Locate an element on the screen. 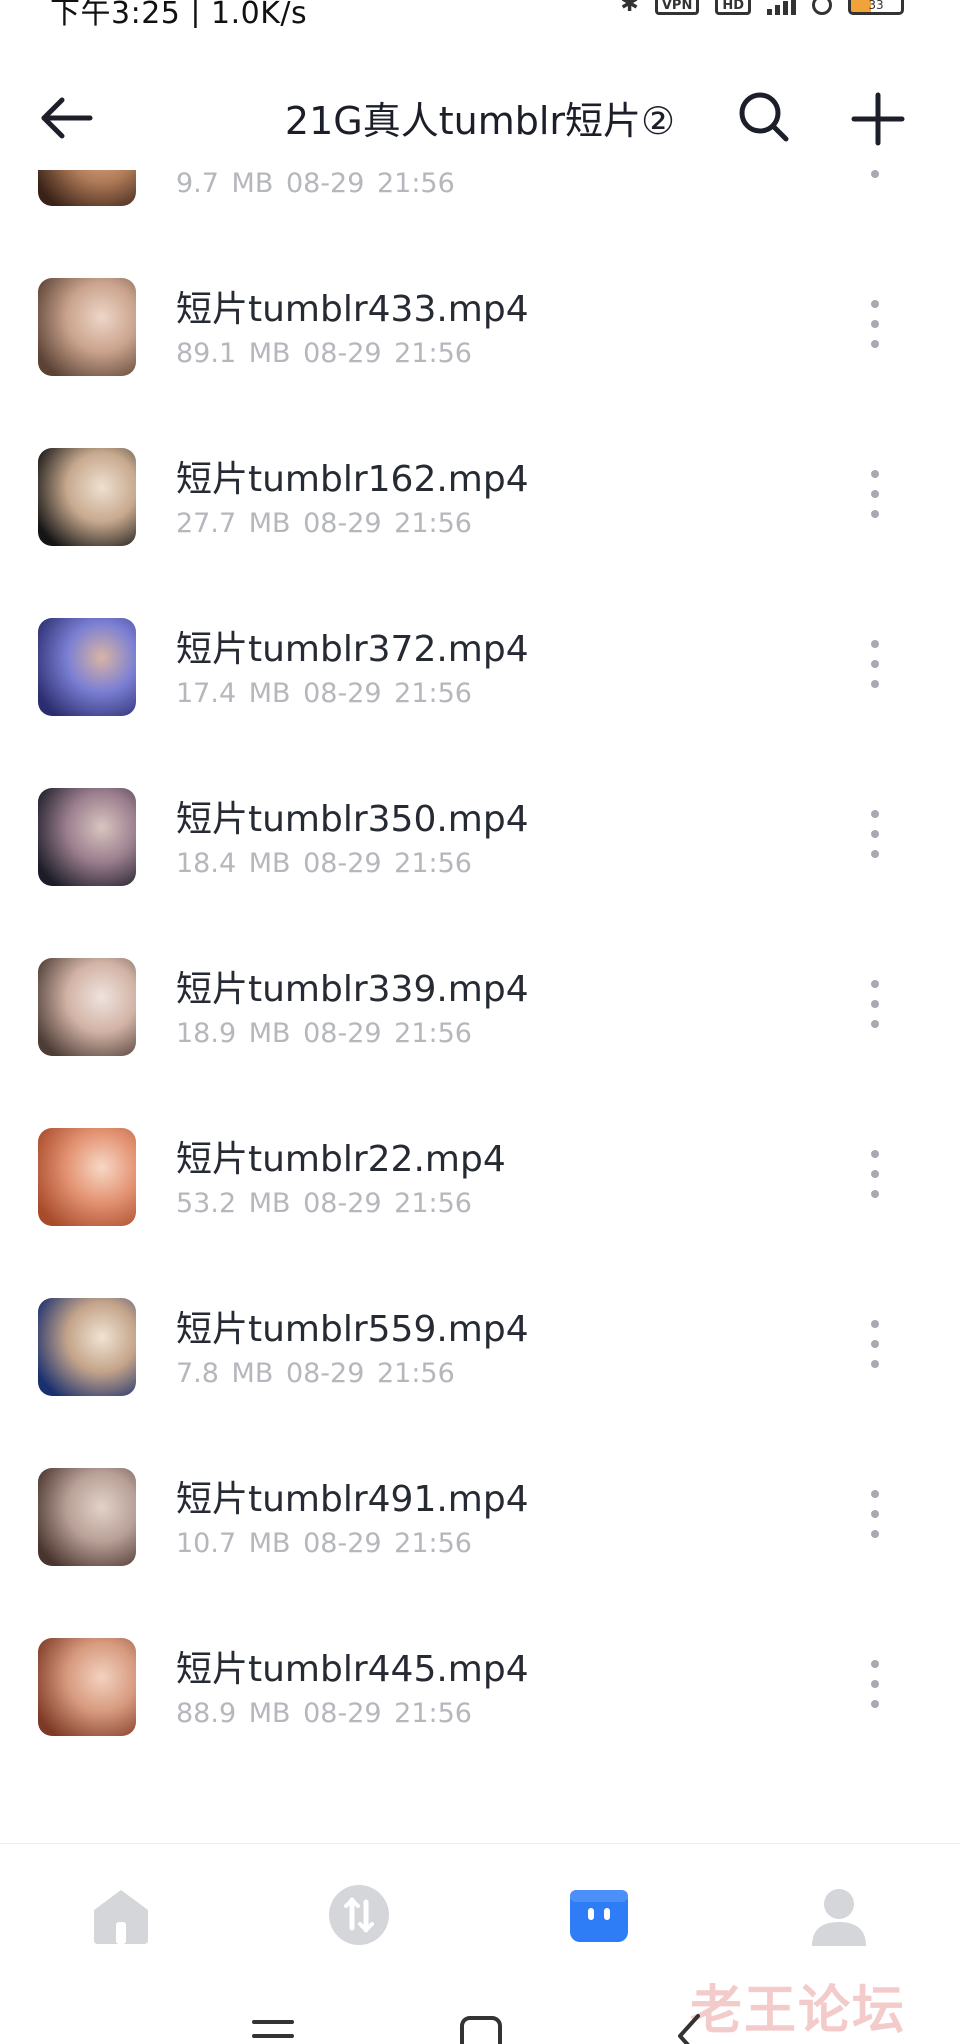 This screenshot has height=2044, width=960. file-size: 7.8 MB is located at coordinates (225, 1373).